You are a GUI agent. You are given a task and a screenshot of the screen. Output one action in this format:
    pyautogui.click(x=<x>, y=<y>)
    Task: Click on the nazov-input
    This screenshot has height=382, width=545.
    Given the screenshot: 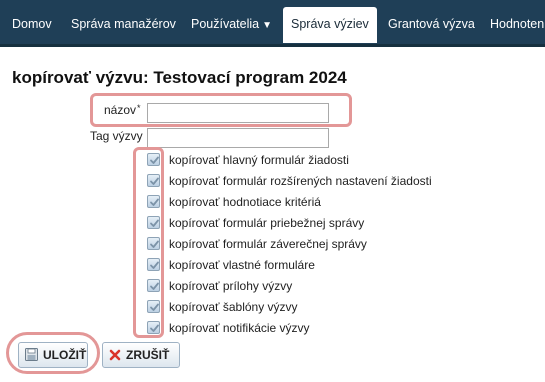 What is the action you would take?
    pyautogui.click(x=238, y=113)
    